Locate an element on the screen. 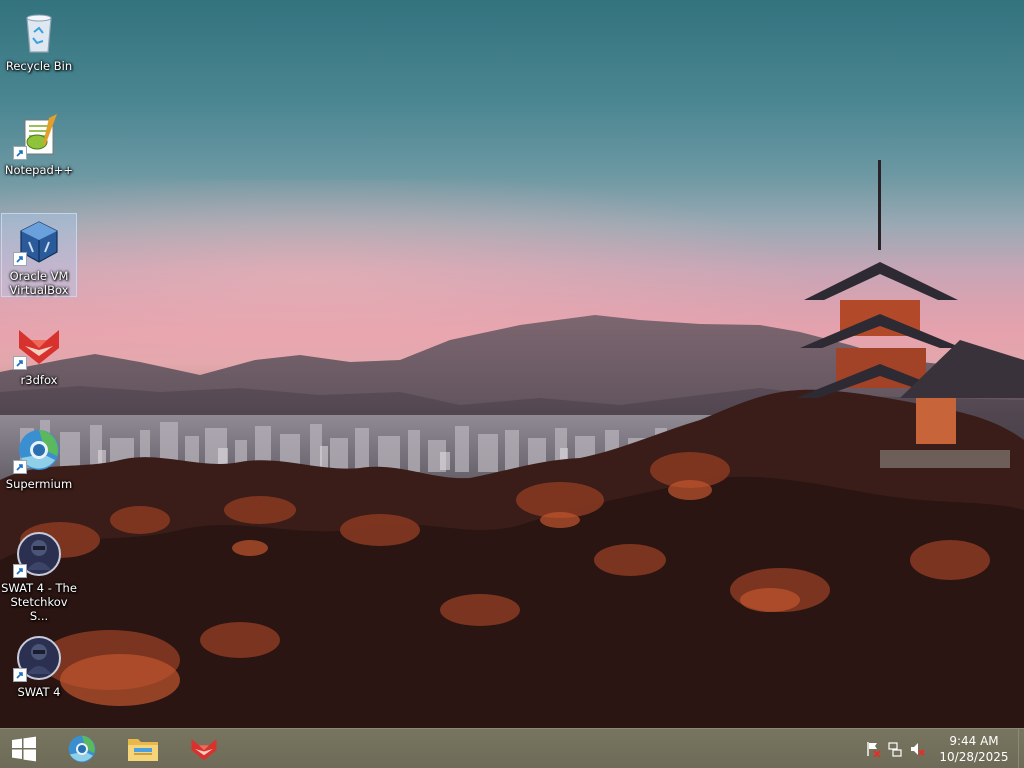 The image size is (1024, 768). desktop-icon-label: r3dfox is located at coordinates (39, 380).